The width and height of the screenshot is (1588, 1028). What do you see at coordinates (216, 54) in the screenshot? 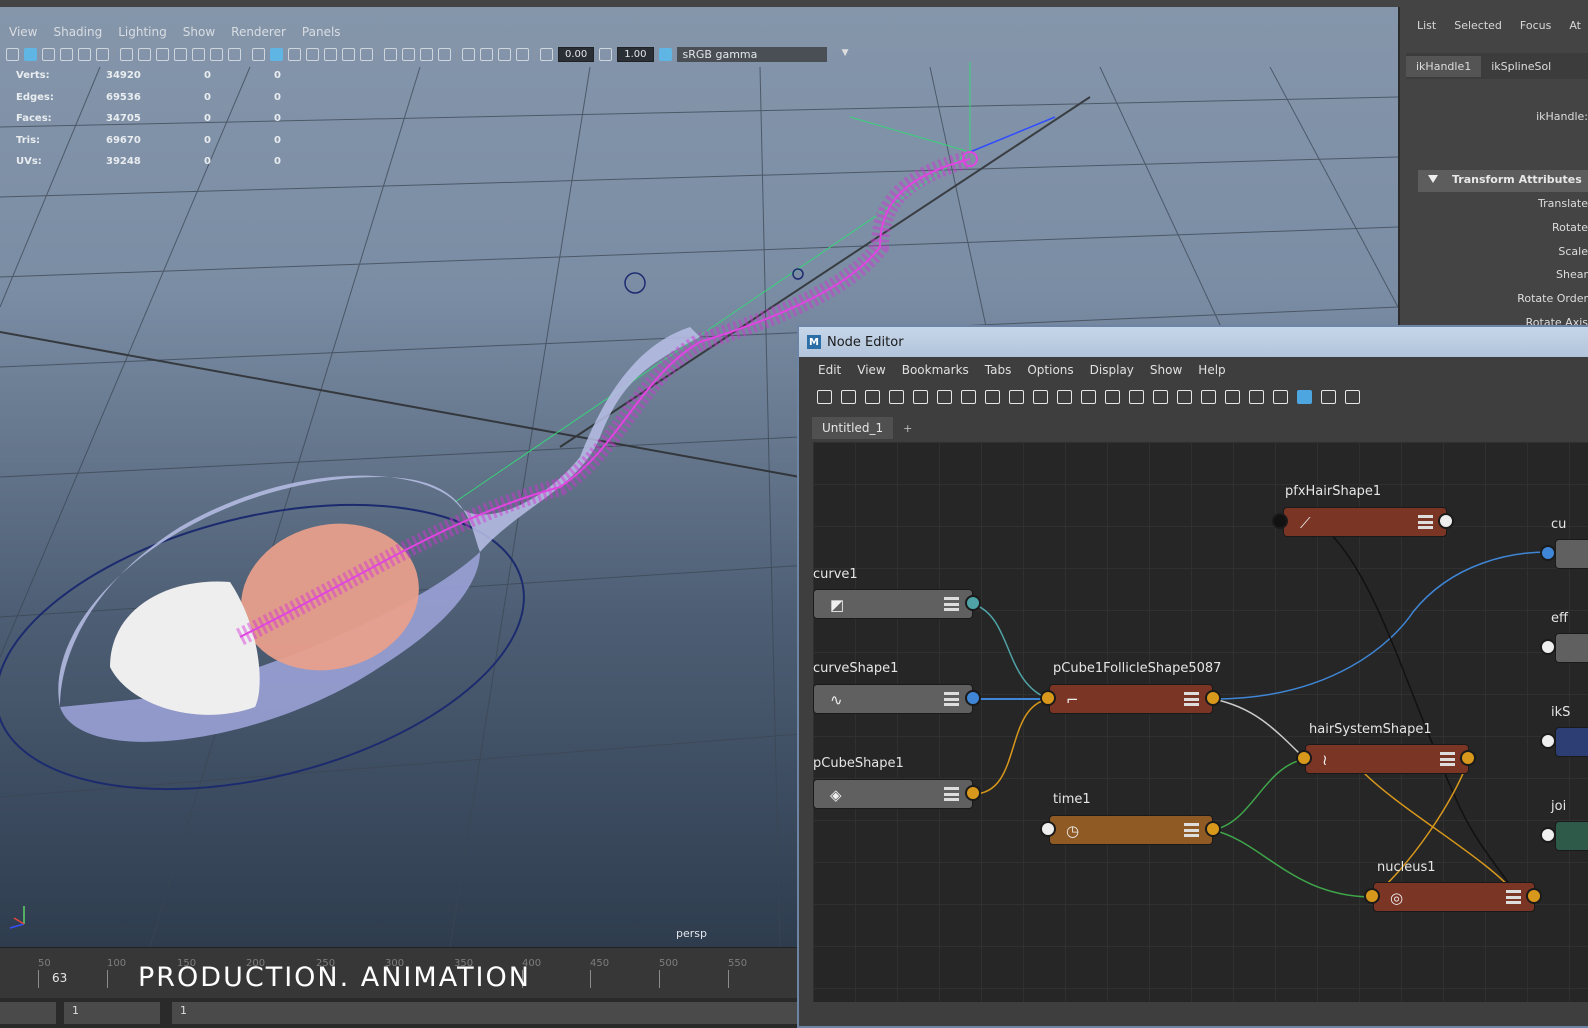
I see `safe-action-icon` at bounding box center [216, 54].